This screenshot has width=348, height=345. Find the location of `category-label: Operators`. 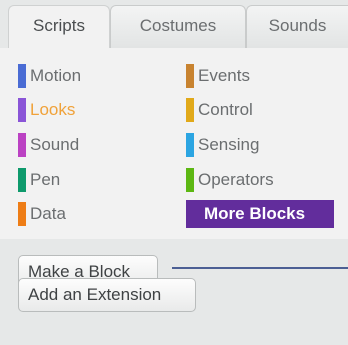

category-label: Operators is located at coordinates (236, 179).